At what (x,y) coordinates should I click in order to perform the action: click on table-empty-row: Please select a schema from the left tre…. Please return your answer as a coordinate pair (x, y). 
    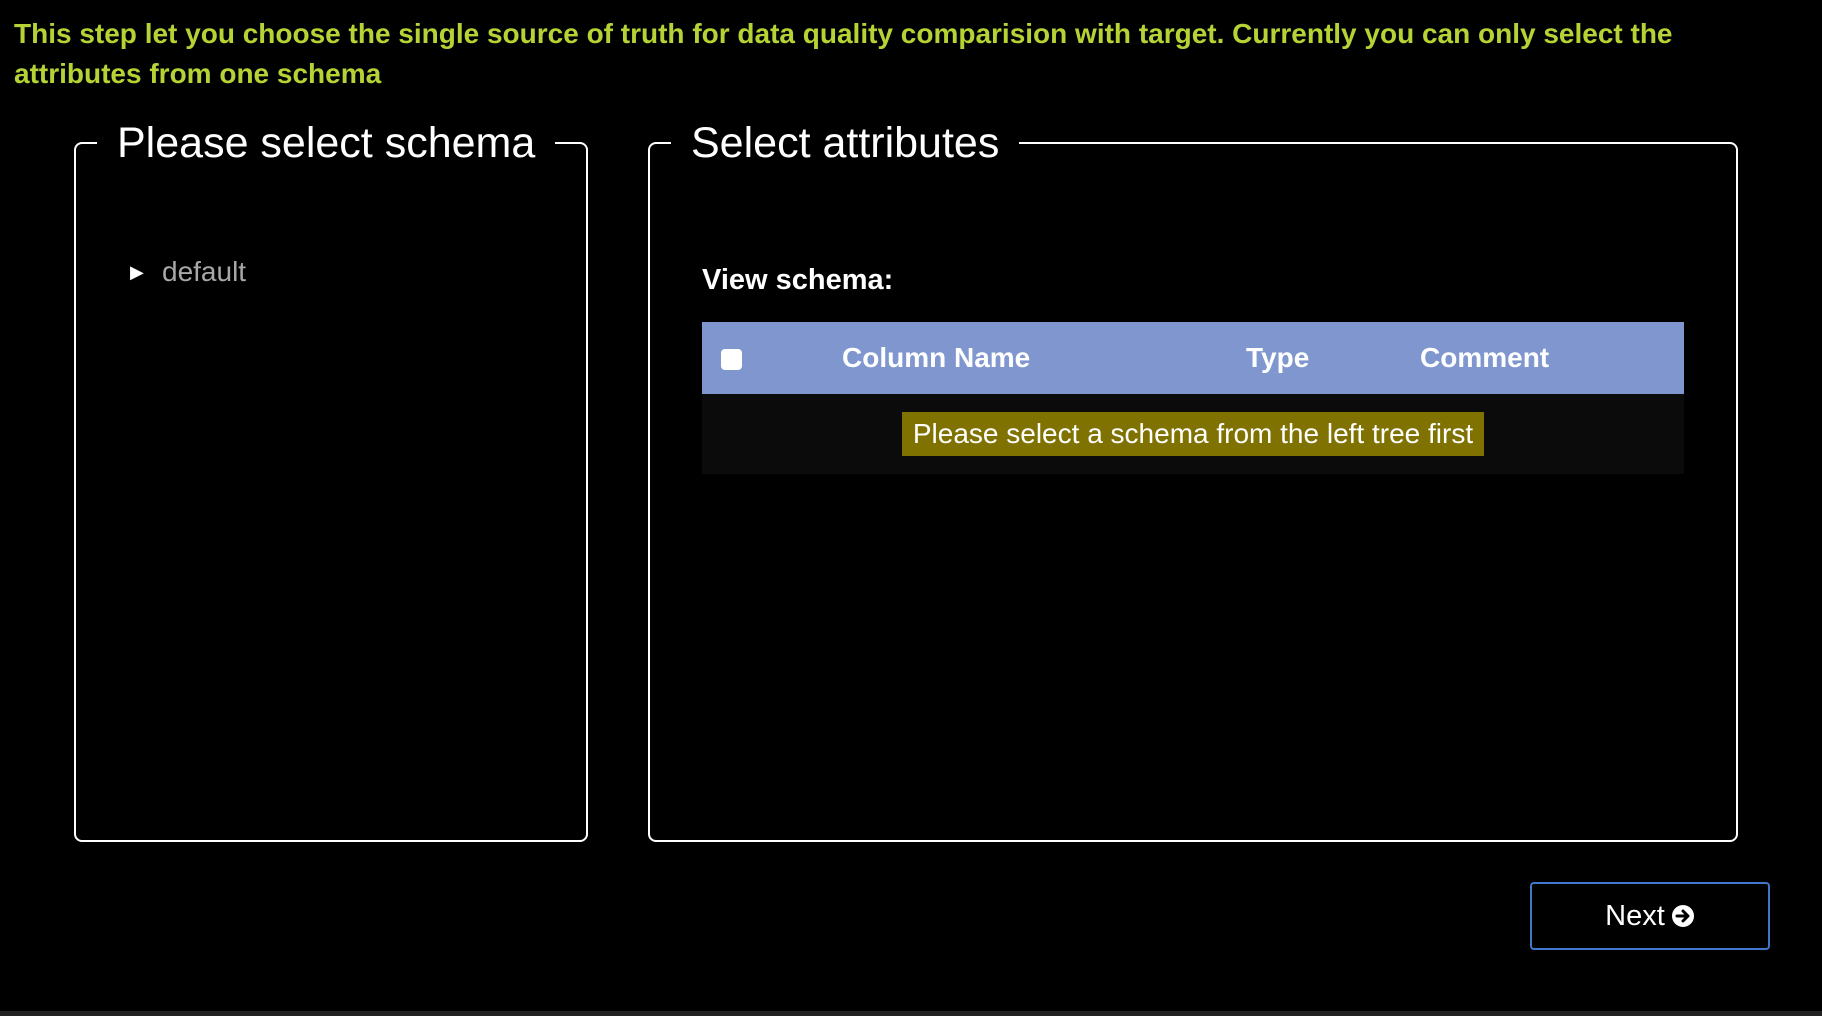
    Looking at the image, I should click on (1193, 434).